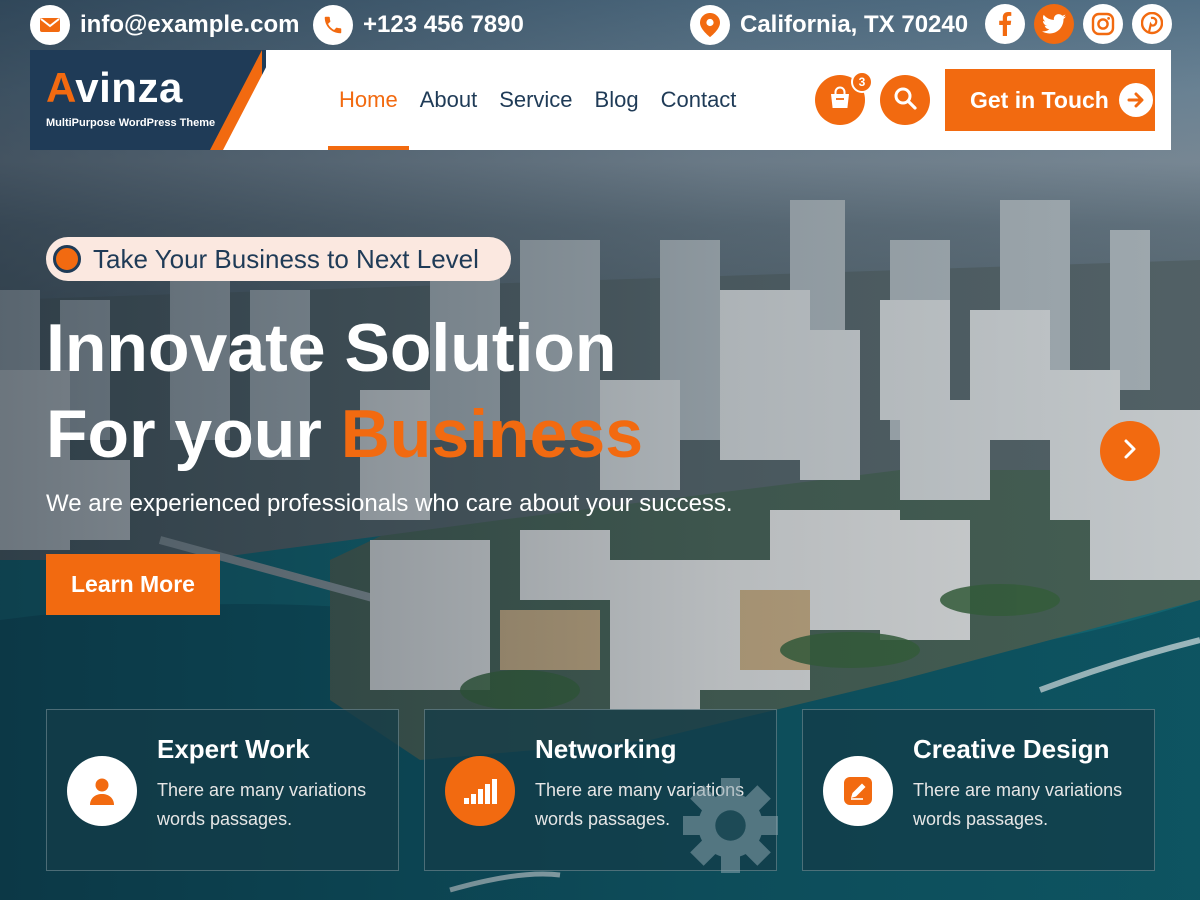 This screenshot has height=900, width=1200. What do you see at coordinates (50, 25) in the screenshot?
I see `envelope-icon` at bounding box center [50, 25].